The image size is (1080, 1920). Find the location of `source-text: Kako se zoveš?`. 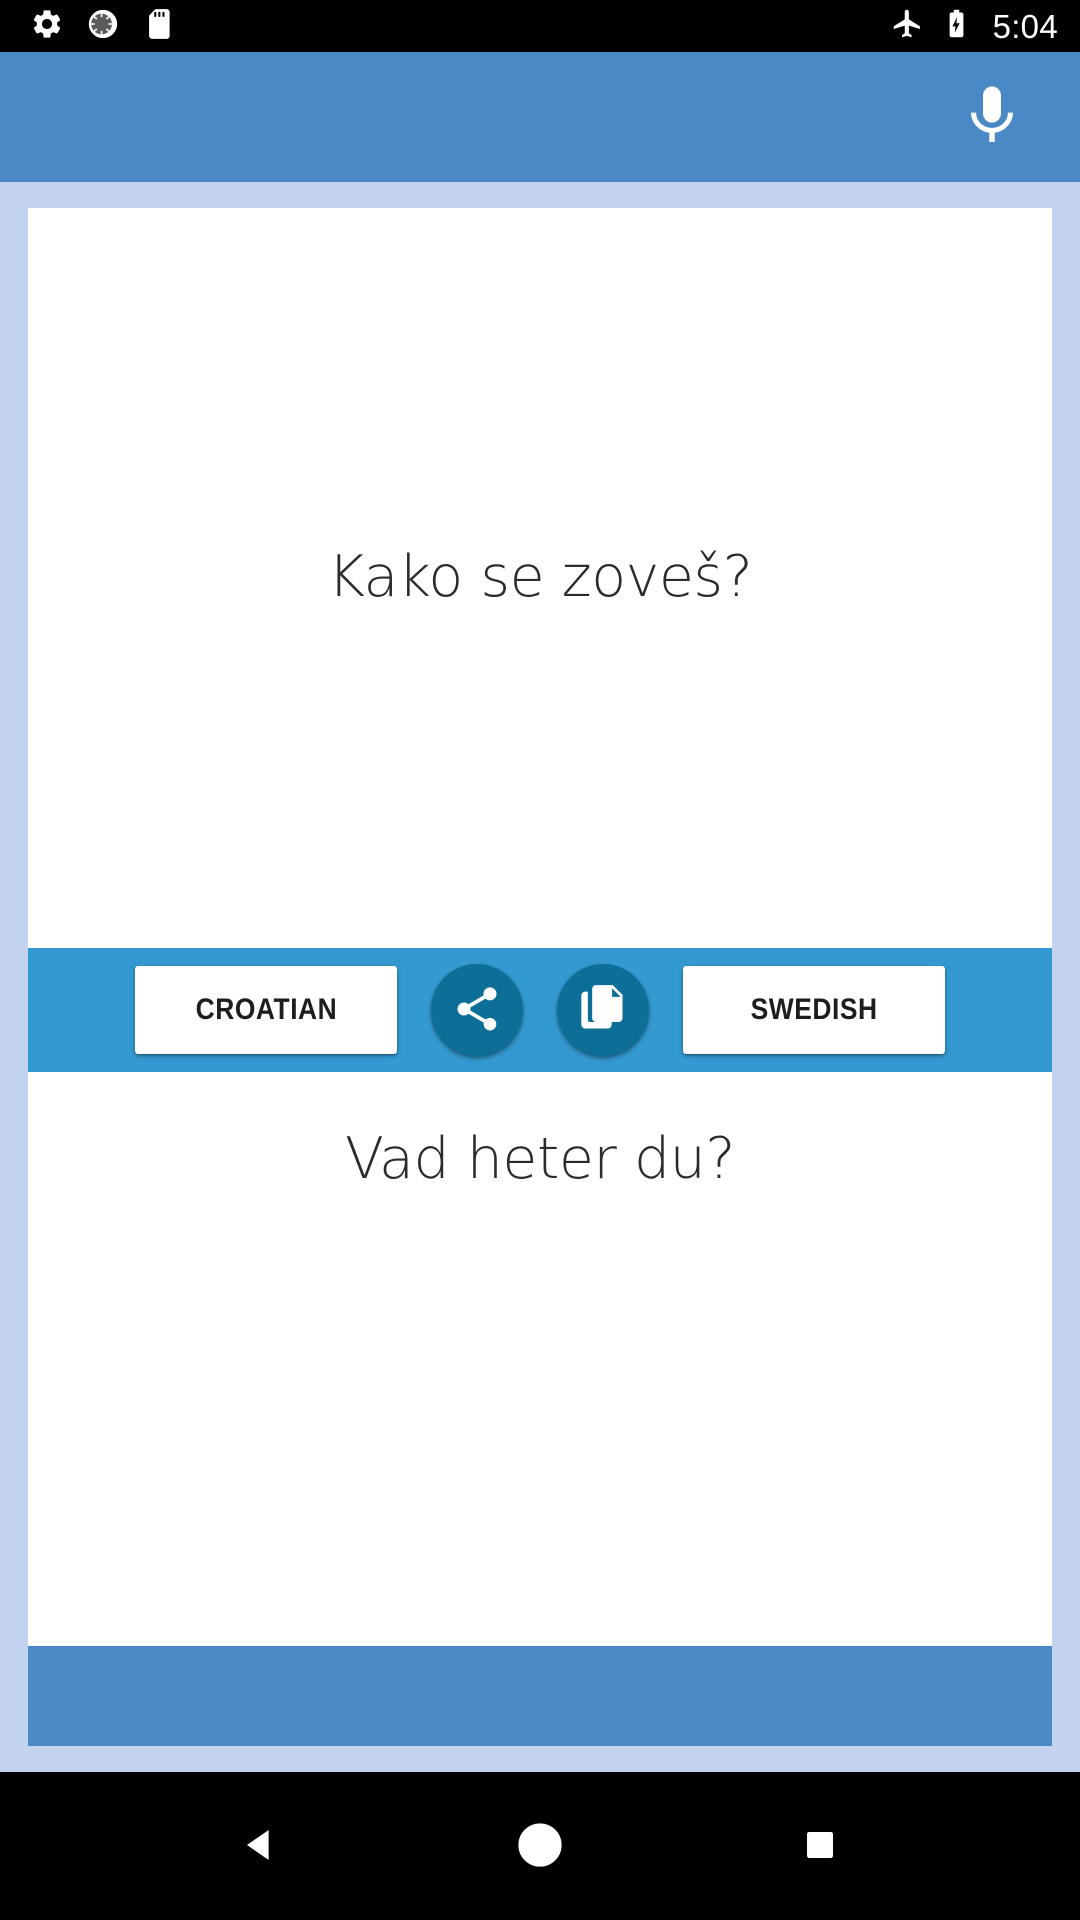

source-text: Kako se zoveš? is located at coordinates (540, 577).